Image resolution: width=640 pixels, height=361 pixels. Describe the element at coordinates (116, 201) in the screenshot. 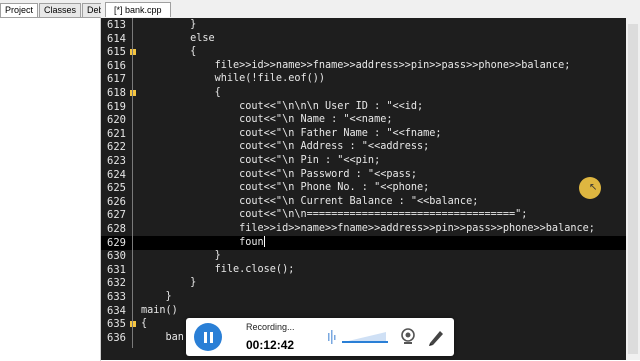

I see `line-number: 626` at that location.